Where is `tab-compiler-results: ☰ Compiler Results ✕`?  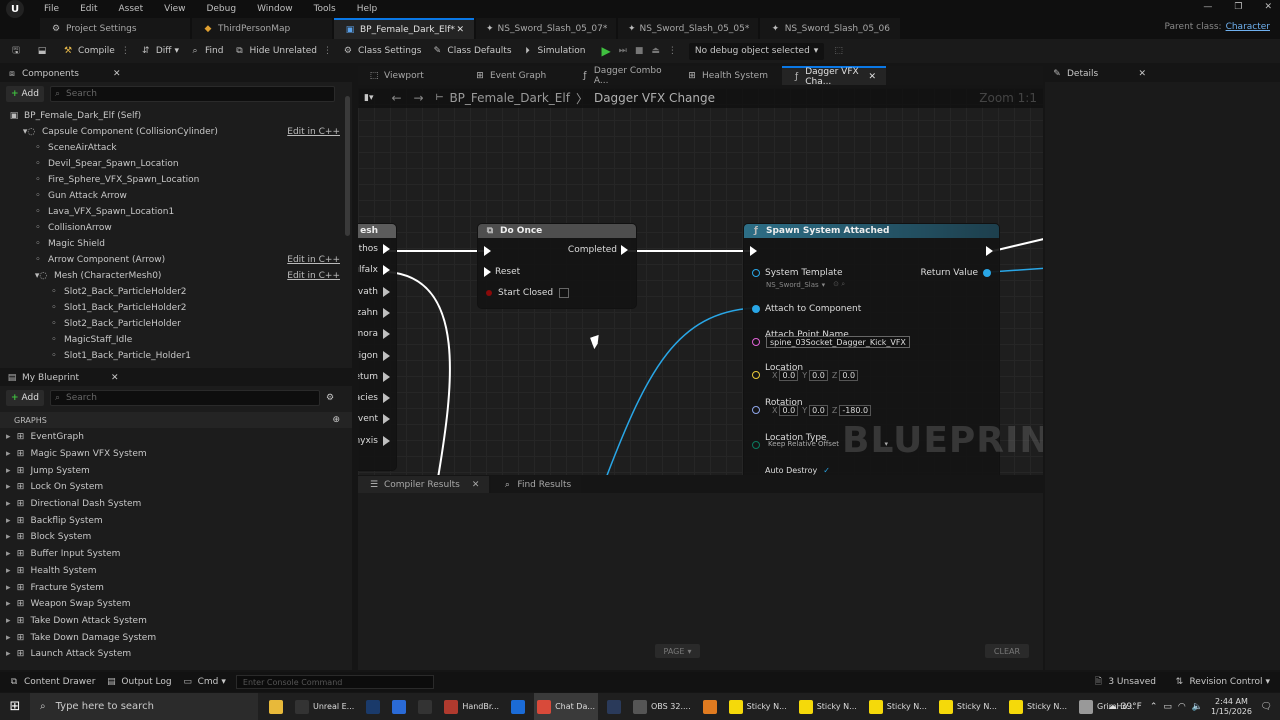 tab-compiler-results: ☰ Compiler Results ✕ is located at coordinates (424, 484).